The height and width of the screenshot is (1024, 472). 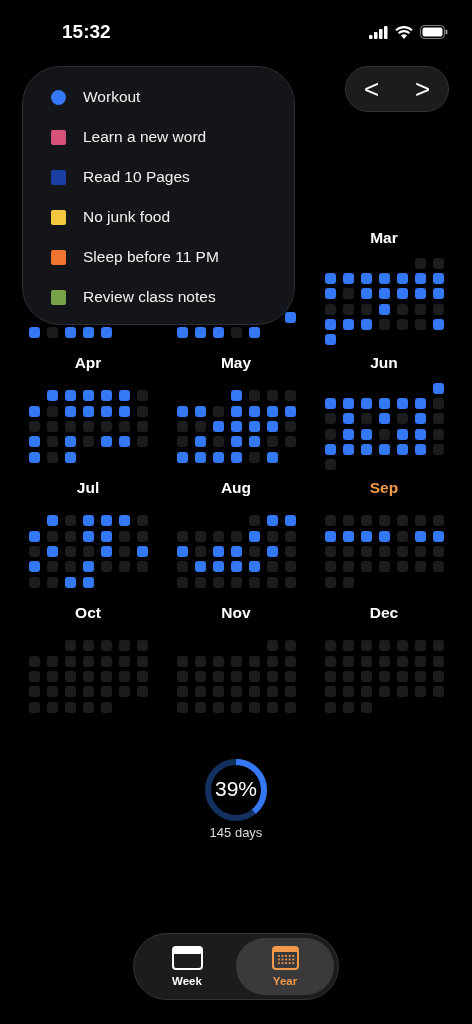 What do you see at coordinates (384, 238) in the screenshot?
I see `month-label: Mar` at bounding box center [384, 238].